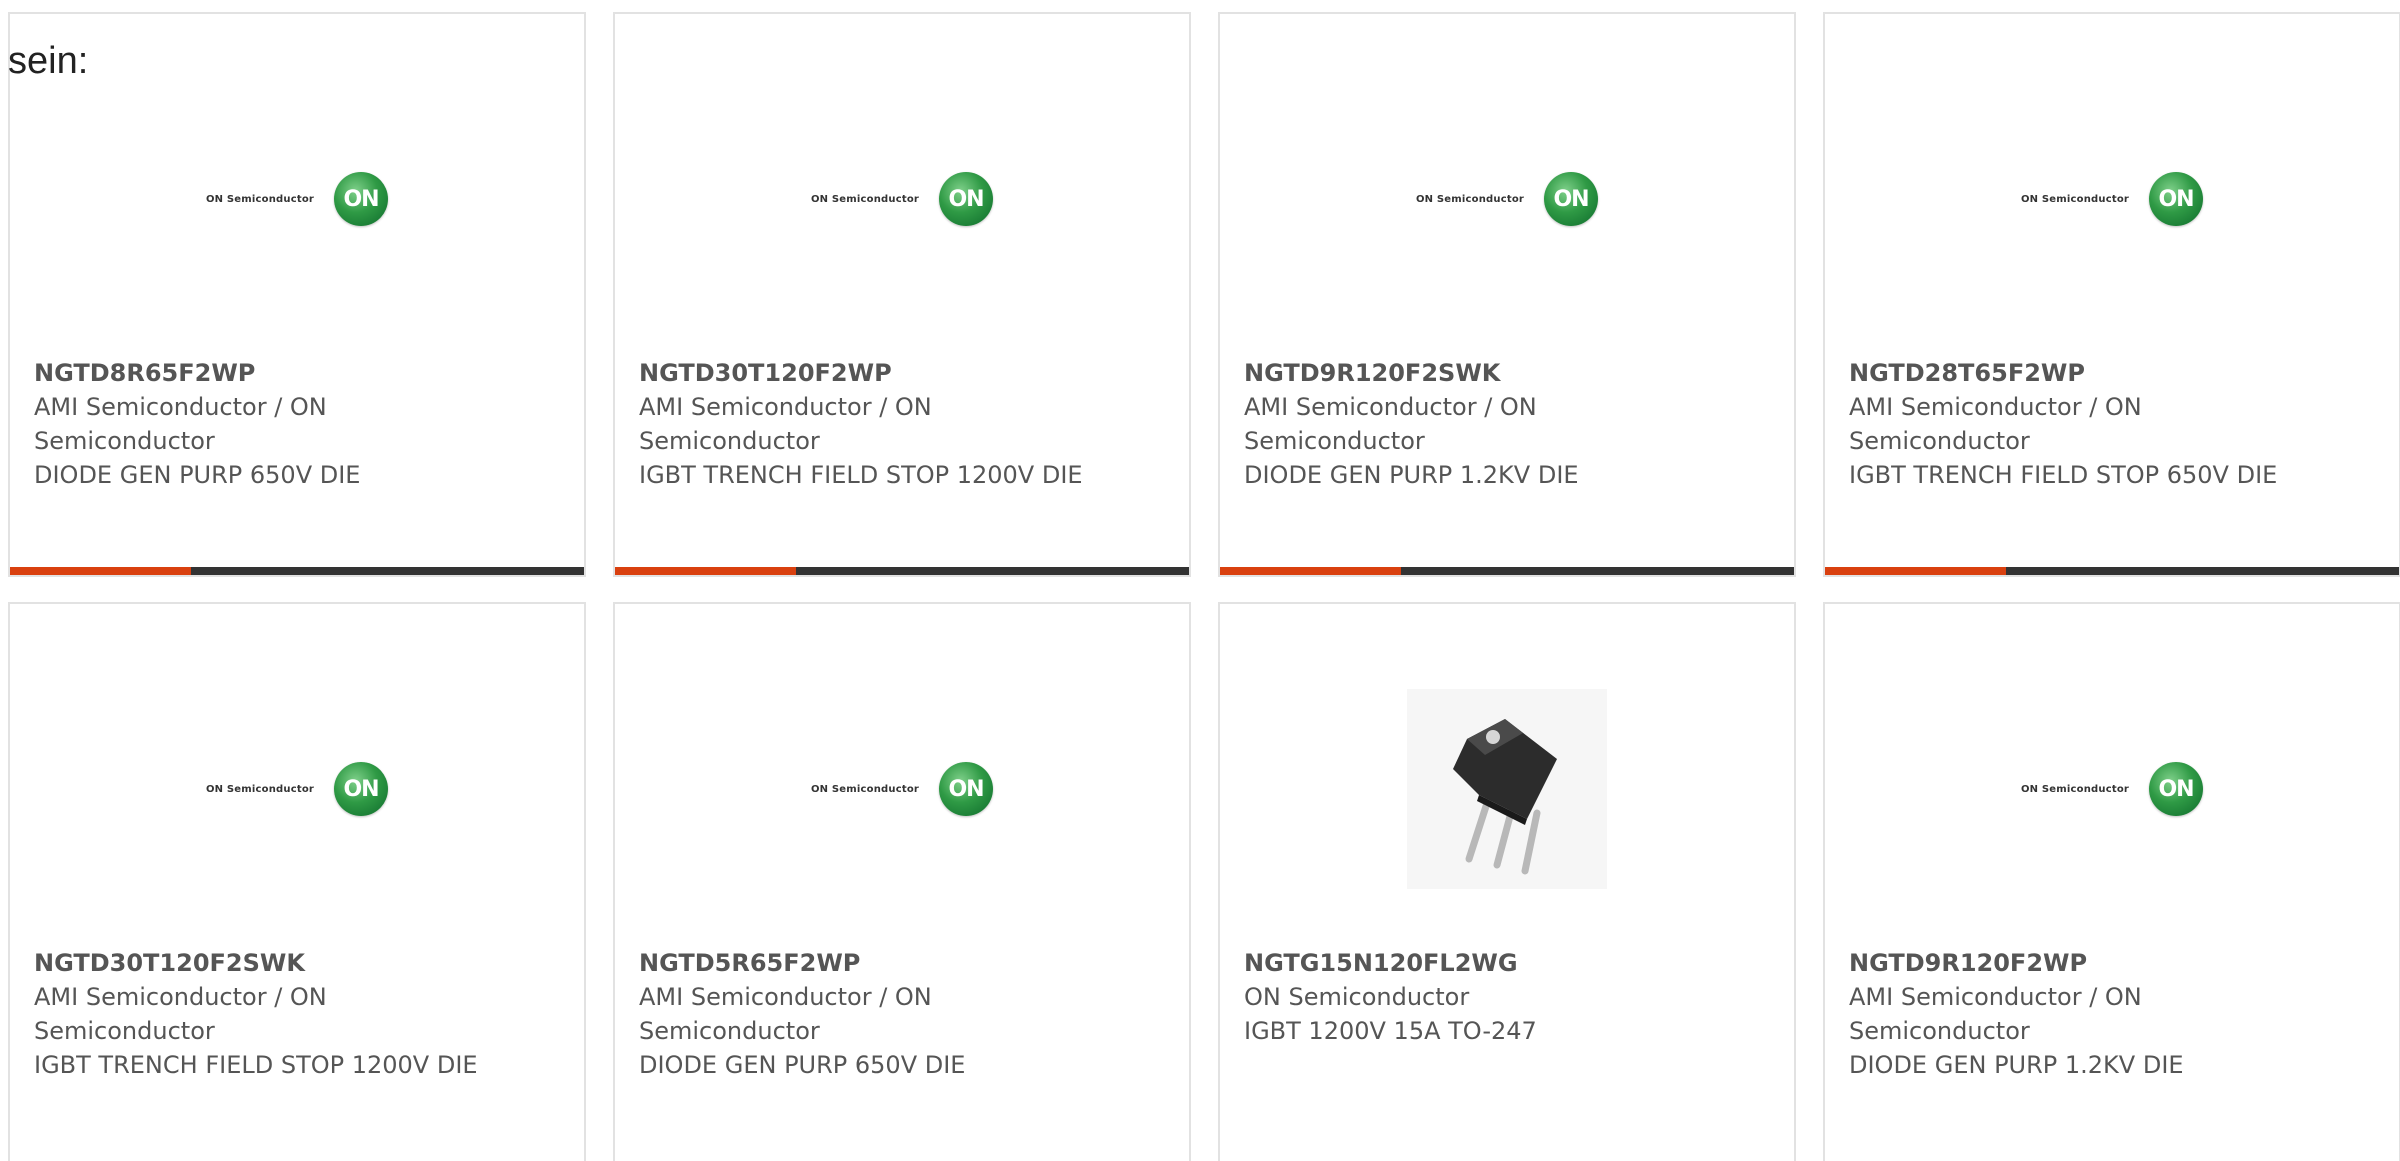 This screenshot has width=2400, height=1161. I want to click on part-number-link: NGTD8R65F2WP, so click(269, 373).